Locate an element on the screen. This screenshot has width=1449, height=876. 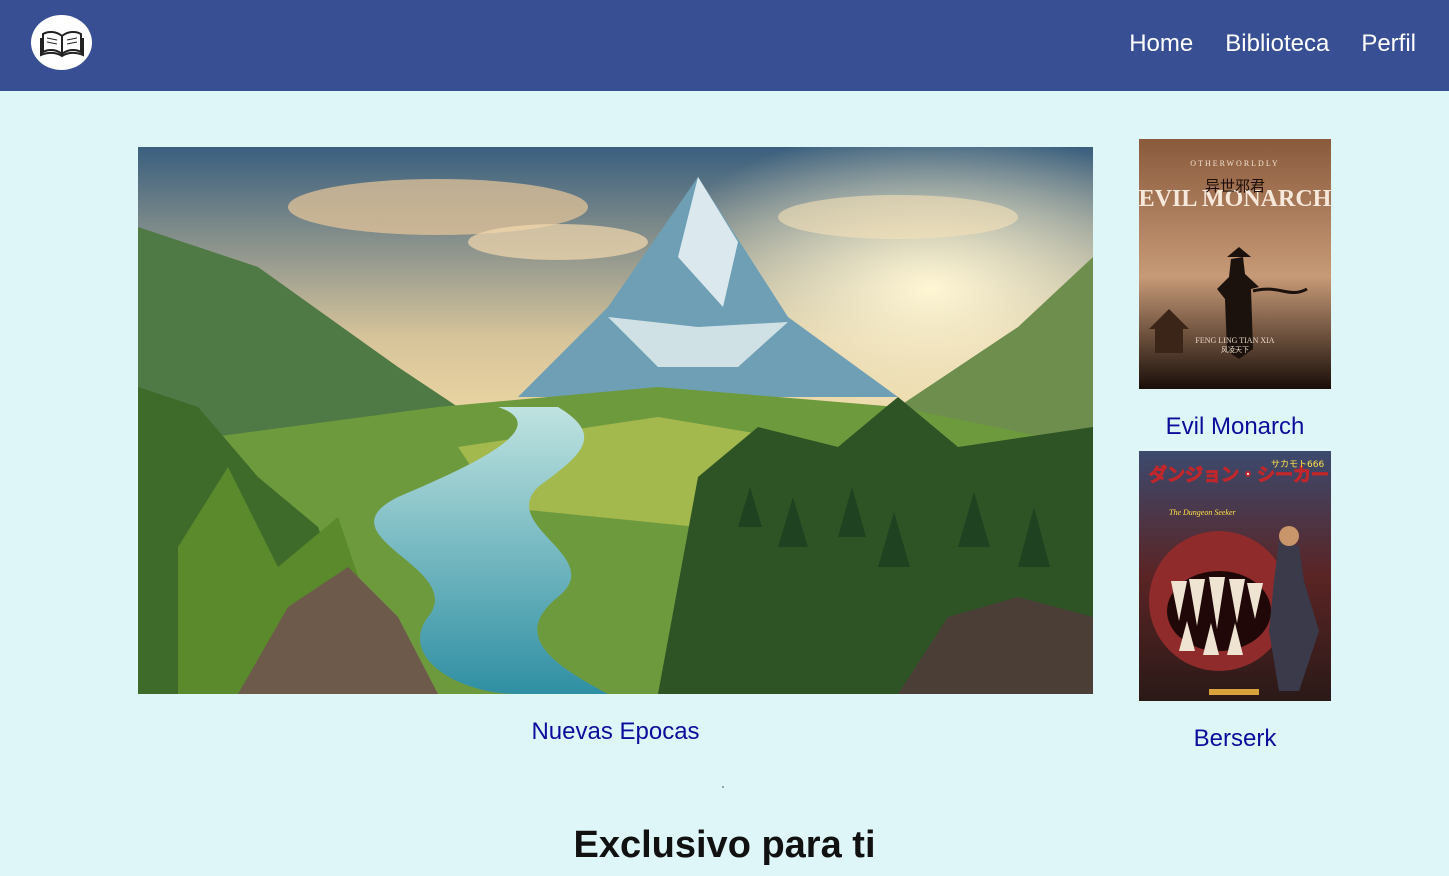
nav-link-biblioteca: Biblioteca is located at coordinates (1277, 44).